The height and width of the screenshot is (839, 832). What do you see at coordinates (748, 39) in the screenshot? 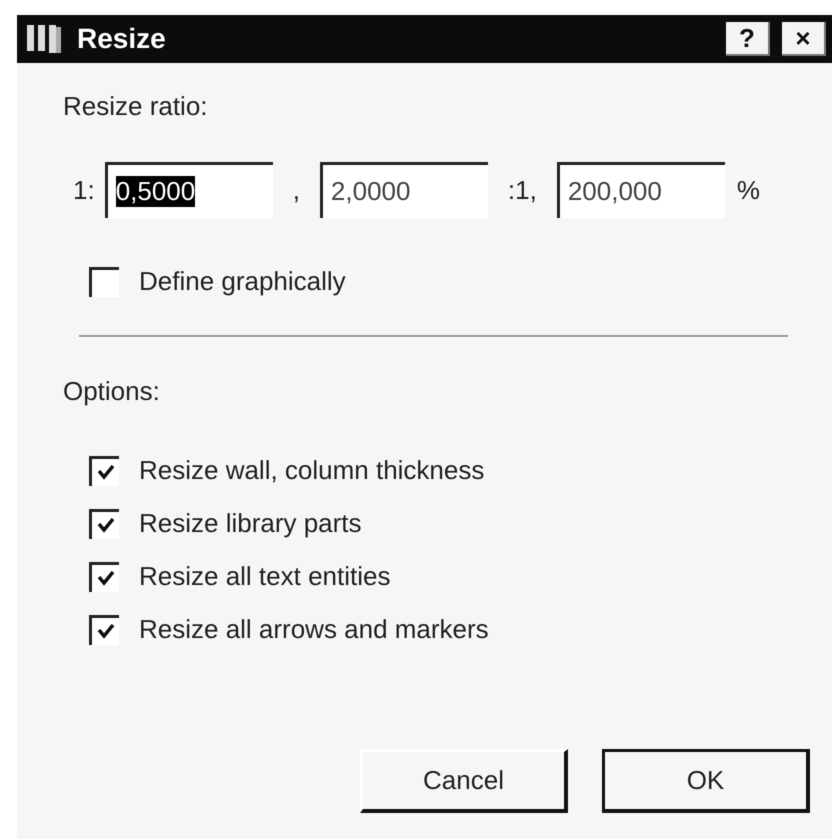
I see `help-button: ?` at bounding box center [748, 39].